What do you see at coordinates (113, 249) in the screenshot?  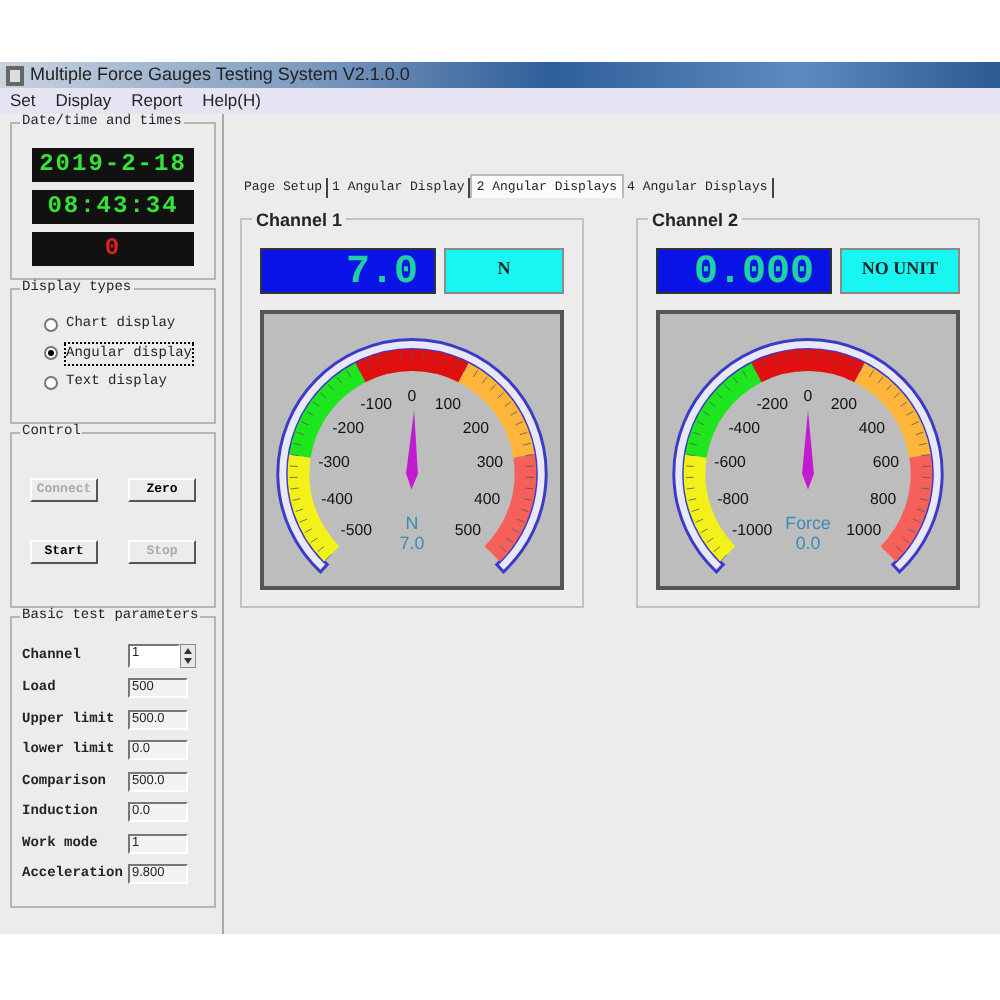 I see `counter-display: 0` at bounding box center [113, 249].